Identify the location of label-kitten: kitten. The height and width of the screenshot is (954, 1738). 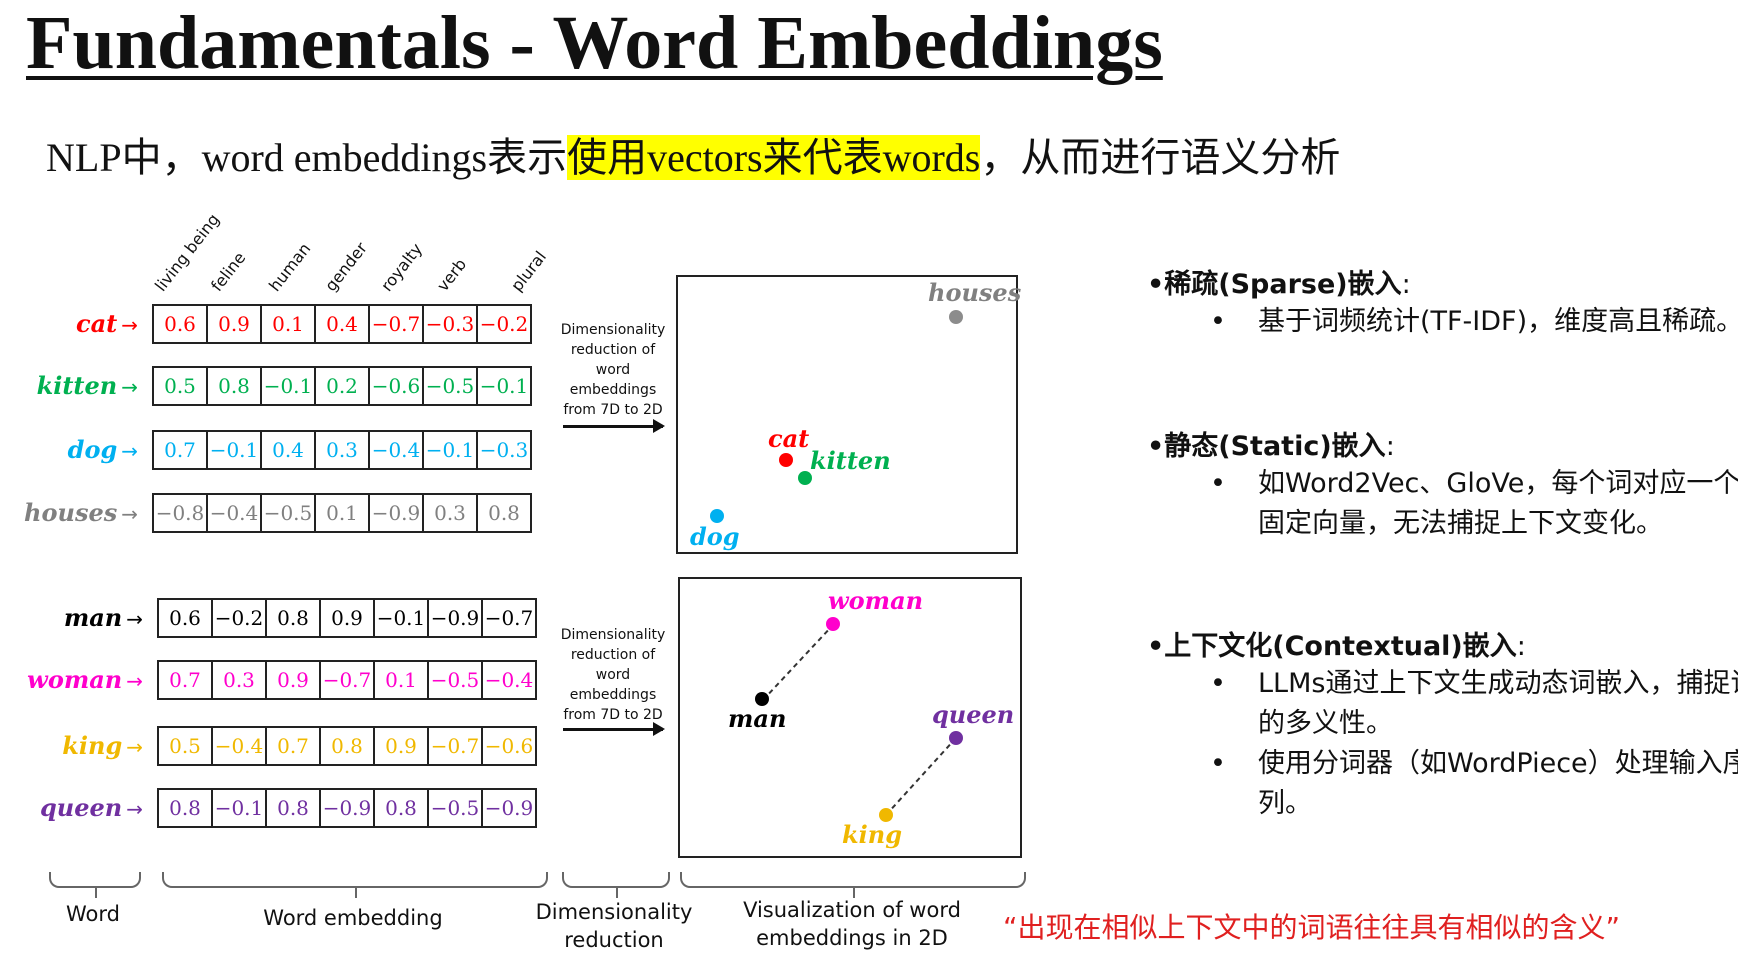
(850, 460).